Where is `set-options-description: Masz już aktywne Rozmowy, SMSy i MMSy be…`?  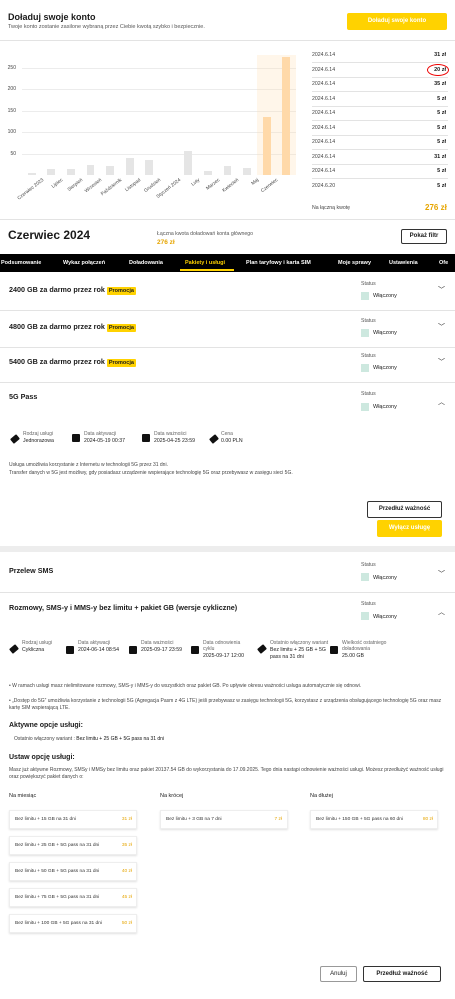 set-options-description: Masz już aktywne Rozmowy, SMSy i MMSy be… is located at coordinates (226, 773).